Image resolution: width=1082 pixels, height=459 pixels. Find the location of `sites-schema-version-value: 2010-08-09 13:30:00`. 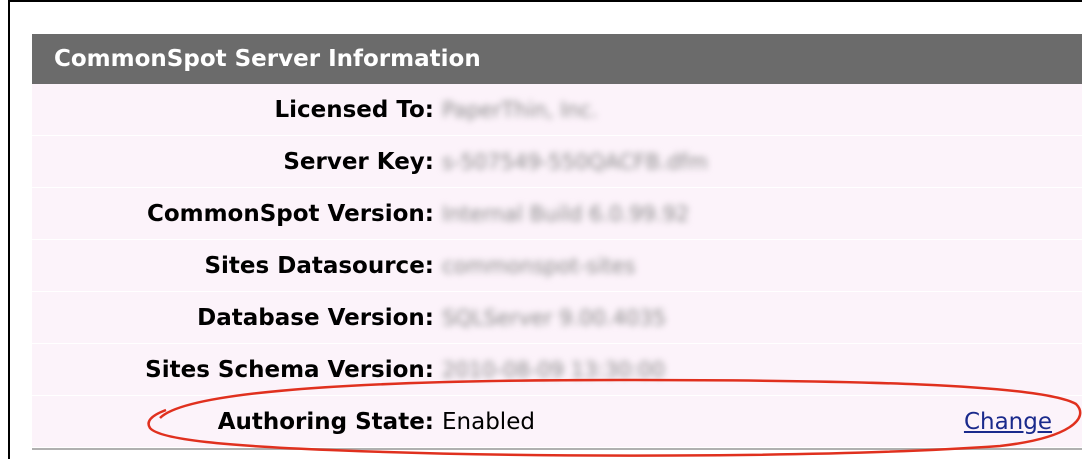

sites-schema-version-value: 2010-08-09 13:30:00 is located at coordinates (554, 369).